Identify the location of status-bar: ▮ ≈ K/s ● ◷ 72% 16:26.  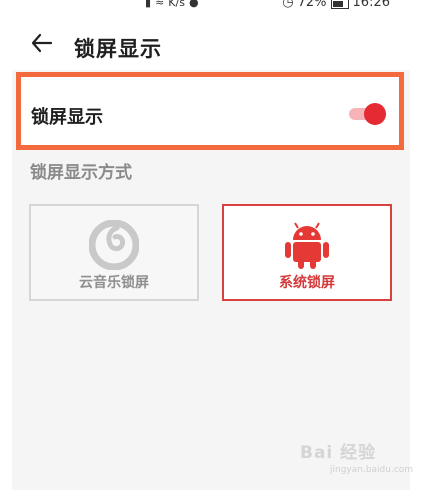
(212, 7).